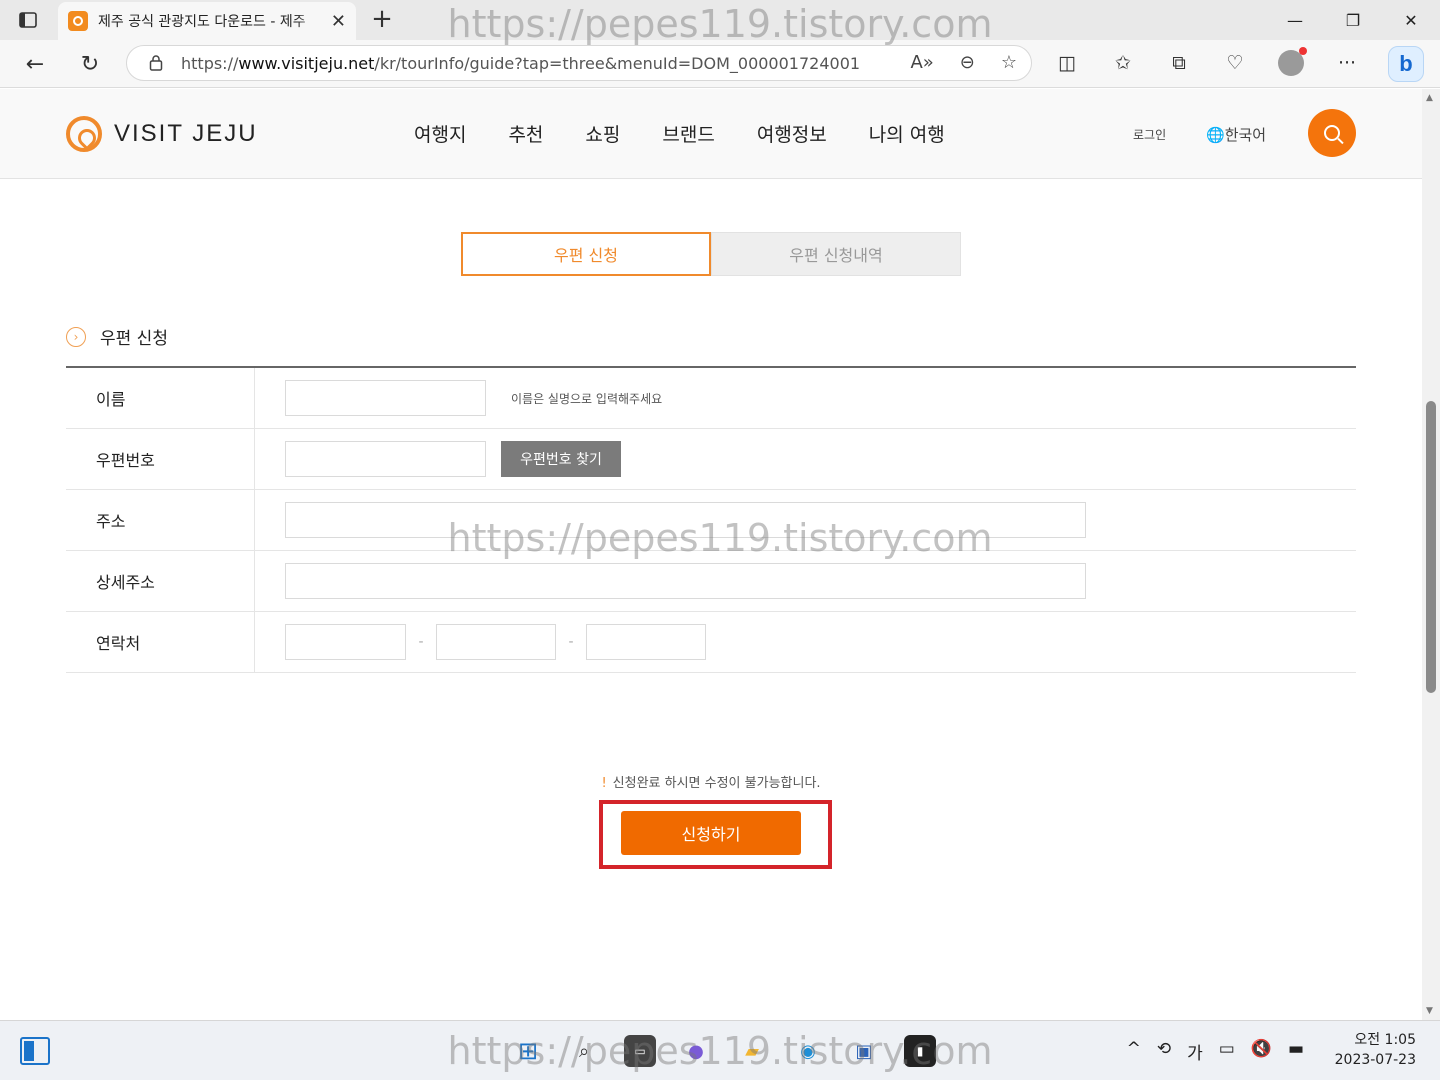  Describe the element at coordinates (1411, 20) in the screenshot. I see `close-window-button: ✕` at that location.